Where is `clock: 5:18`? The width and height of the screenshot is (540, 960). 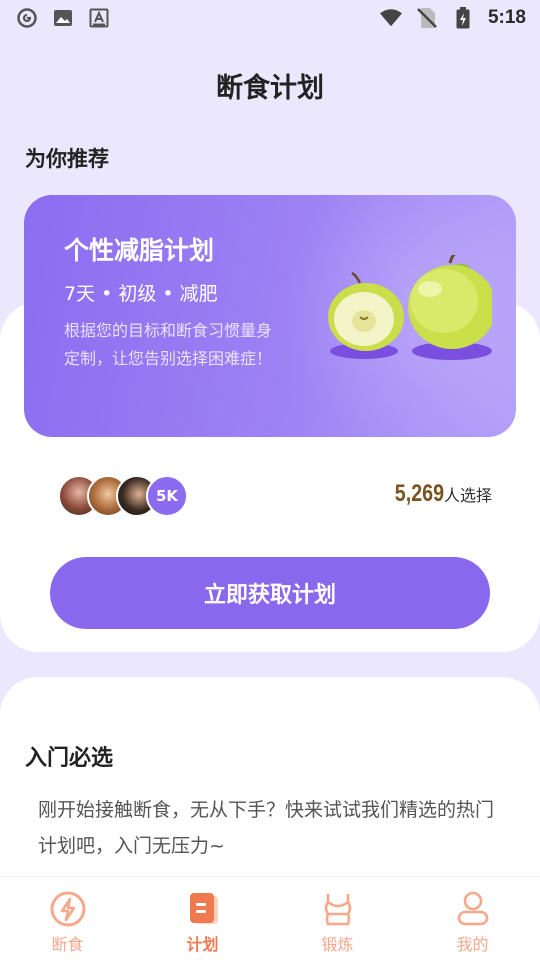 clock: 5:18 is located at coordinates (506, 17).